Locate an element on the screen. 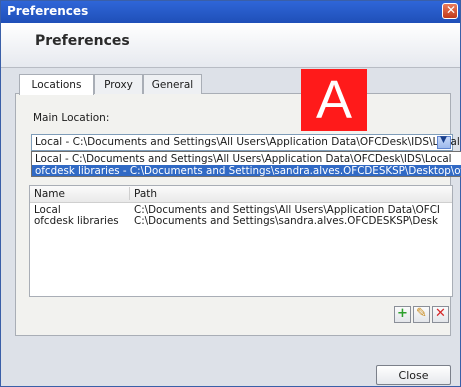  page-title: Preferences is located at coordinates (82, 41).